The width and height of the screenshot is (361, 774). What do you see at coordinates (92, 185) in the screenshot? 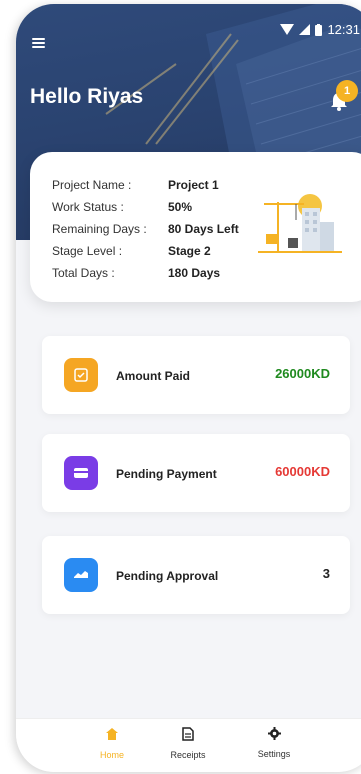
I see `project-name-label: Project Name :` at bounding box center [92, 185].